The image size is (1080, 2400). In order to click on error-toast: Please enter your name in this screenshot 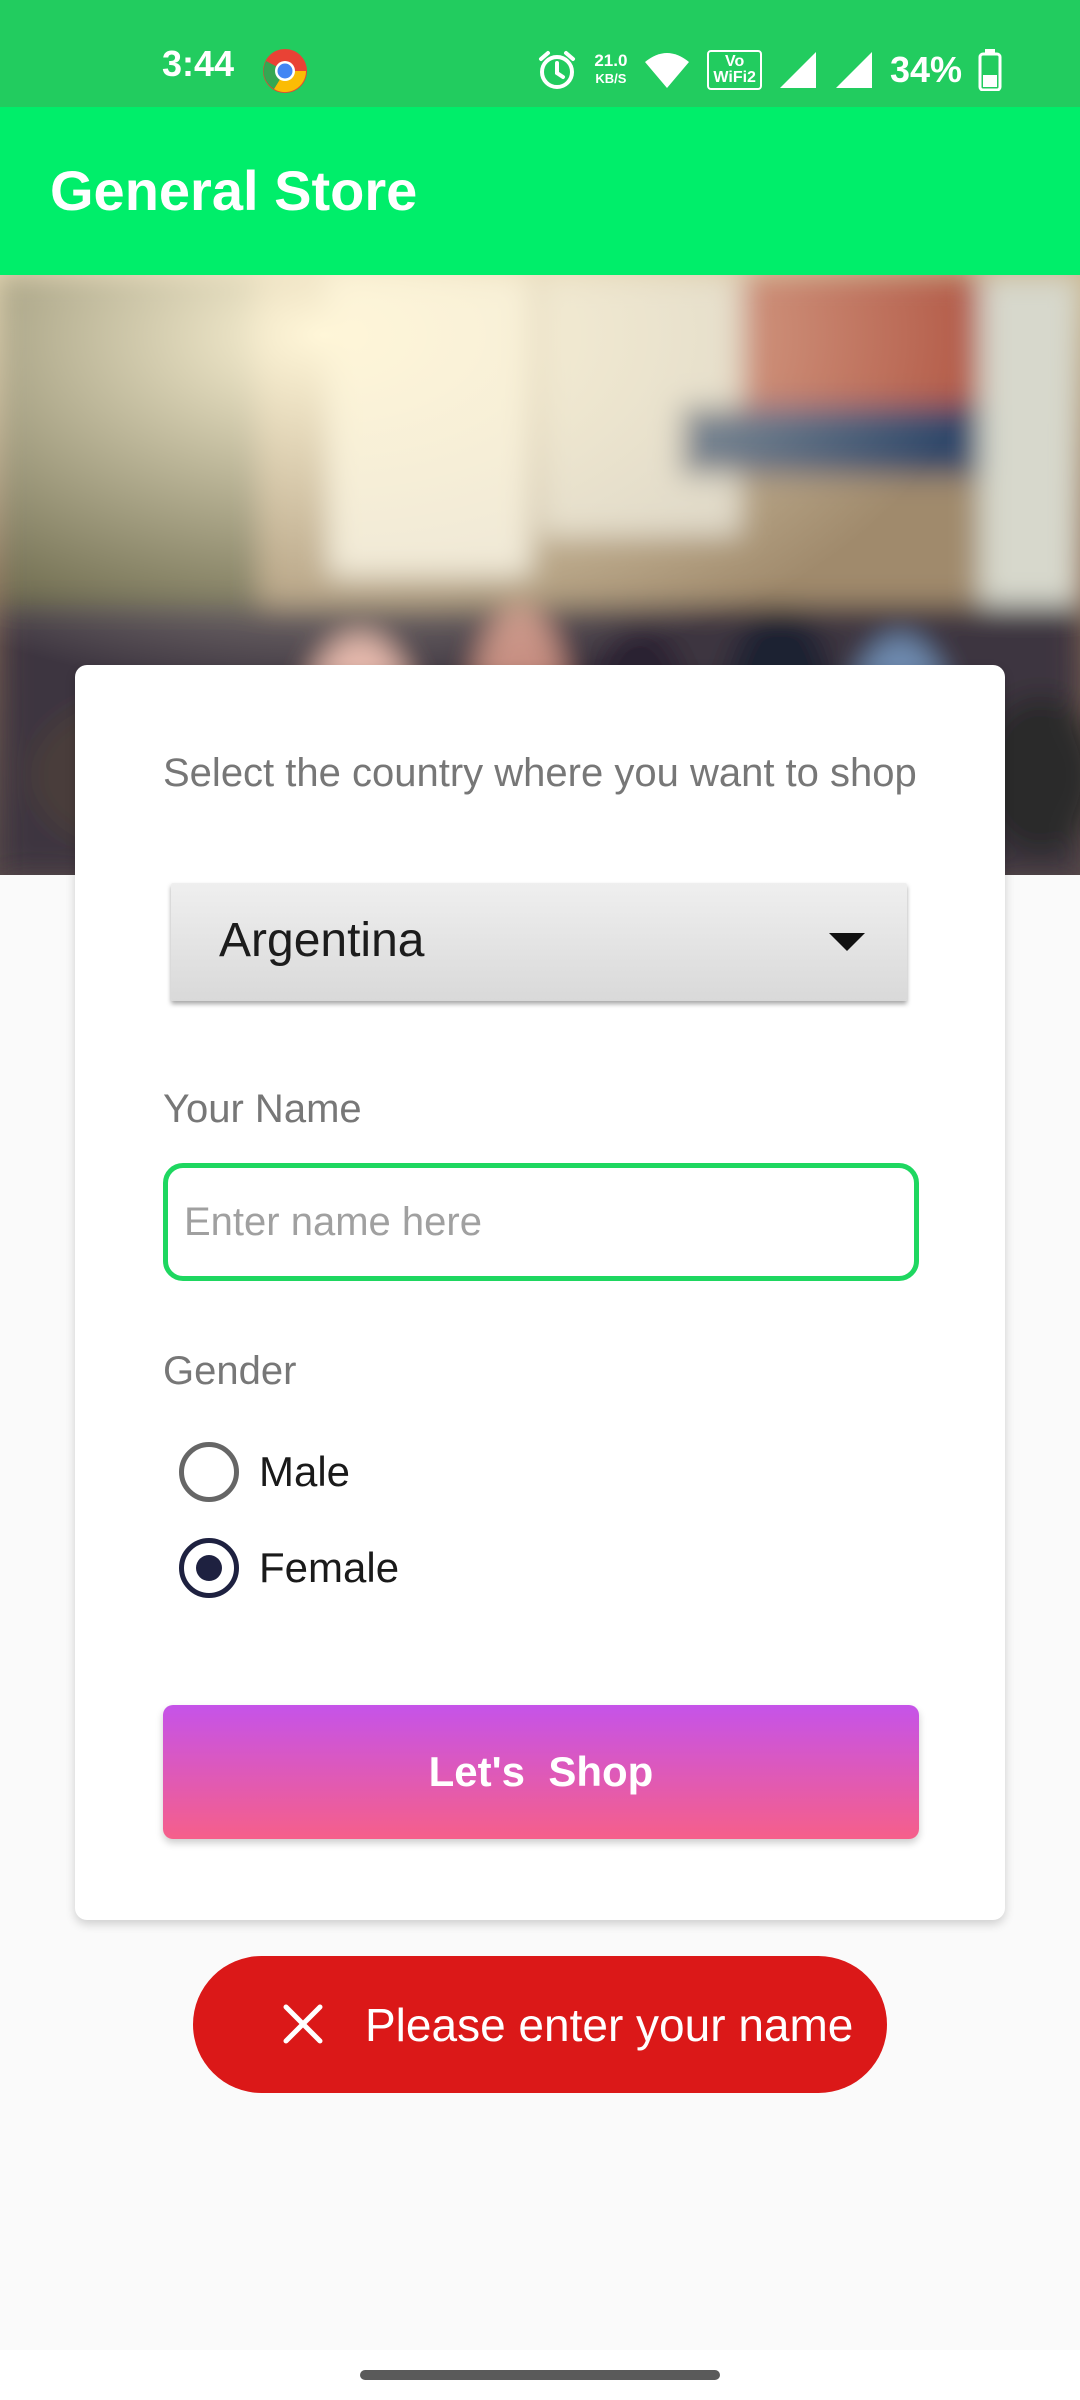, I will do `click(540, 2024)`.